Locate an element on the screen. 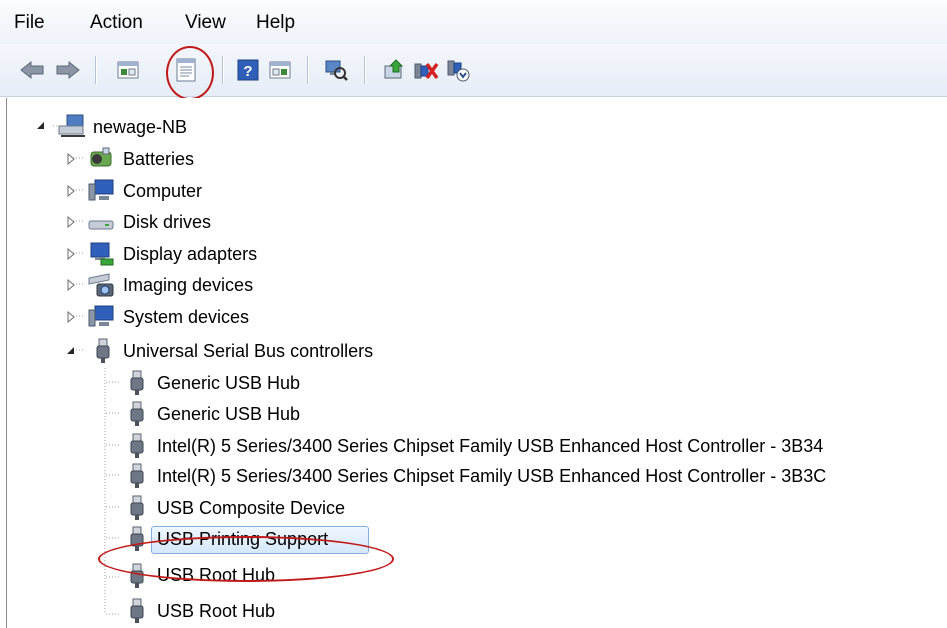 The height and width of the screenshot is (628, 947). display-adapter-icon is located at coordinates (102, 254).